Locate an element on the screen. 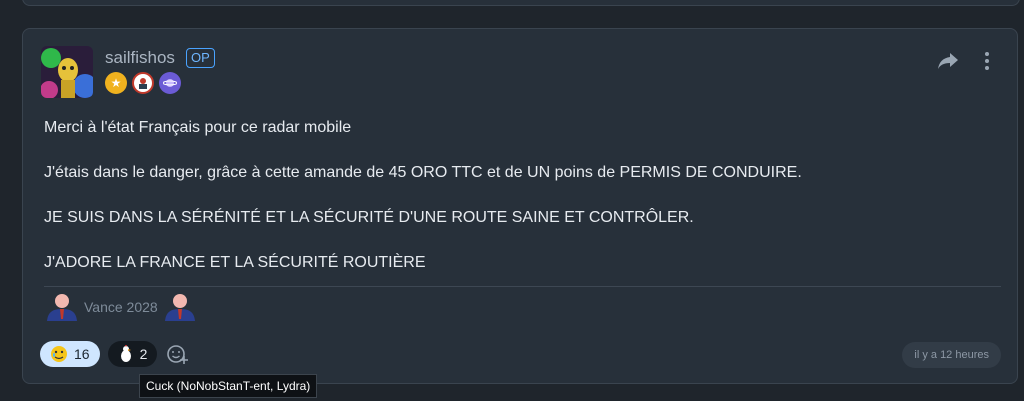 Image resolution: width=1024 pixels, height=401 pixels. more-options-icon is located at coordinates (987, 61).